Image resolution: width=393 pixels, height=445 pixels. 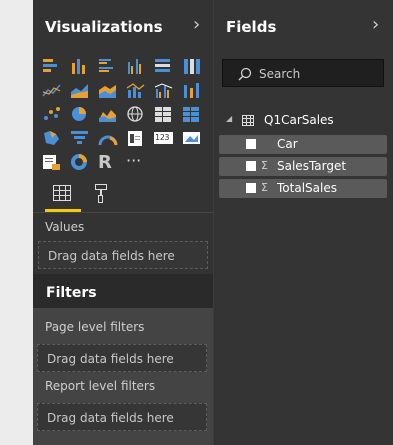 What do you see at coordinates (375, 24) in the screenshot?
I see `fields-collapse-chevron-icon: ›` at bounding box center [375, 24].